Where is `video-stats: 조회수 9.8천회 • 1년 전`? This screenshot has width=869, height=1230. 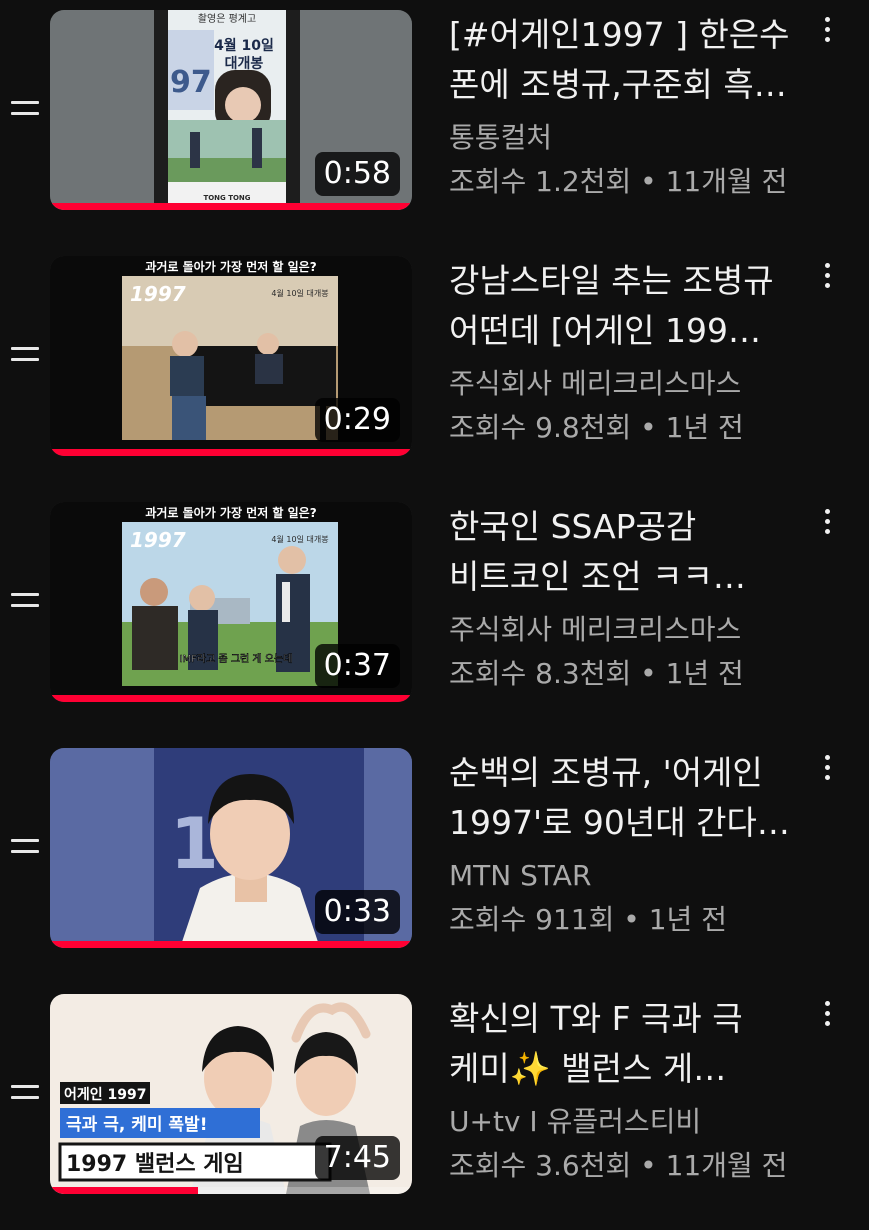 video-stats: 조회수 9.8천회 • 1년 전 is located at coordinates (624, 428).